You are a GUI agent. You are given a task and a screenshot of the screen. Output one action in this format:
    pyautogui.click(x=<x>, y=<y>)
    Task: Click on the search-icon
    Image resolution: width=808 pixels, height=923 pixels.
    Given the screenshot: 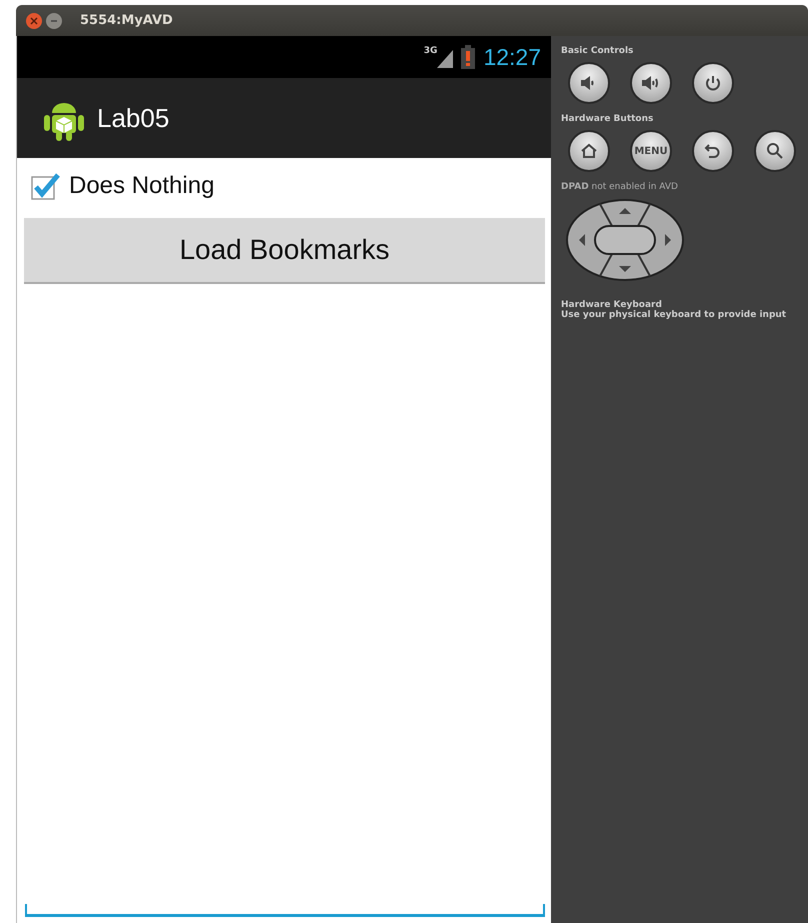 What is the action you would take?
    pyautogui.click(x=775, y=151)
    